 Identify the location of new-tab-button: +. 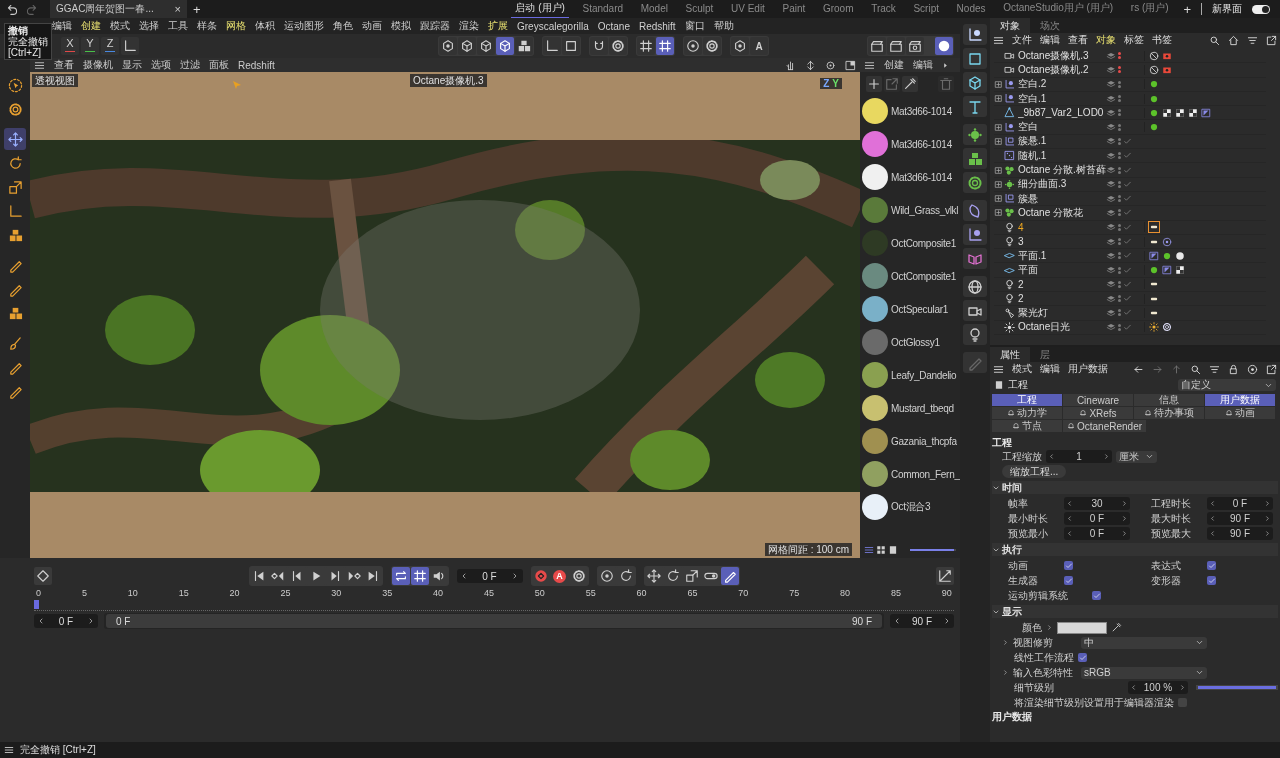
(197, 9).